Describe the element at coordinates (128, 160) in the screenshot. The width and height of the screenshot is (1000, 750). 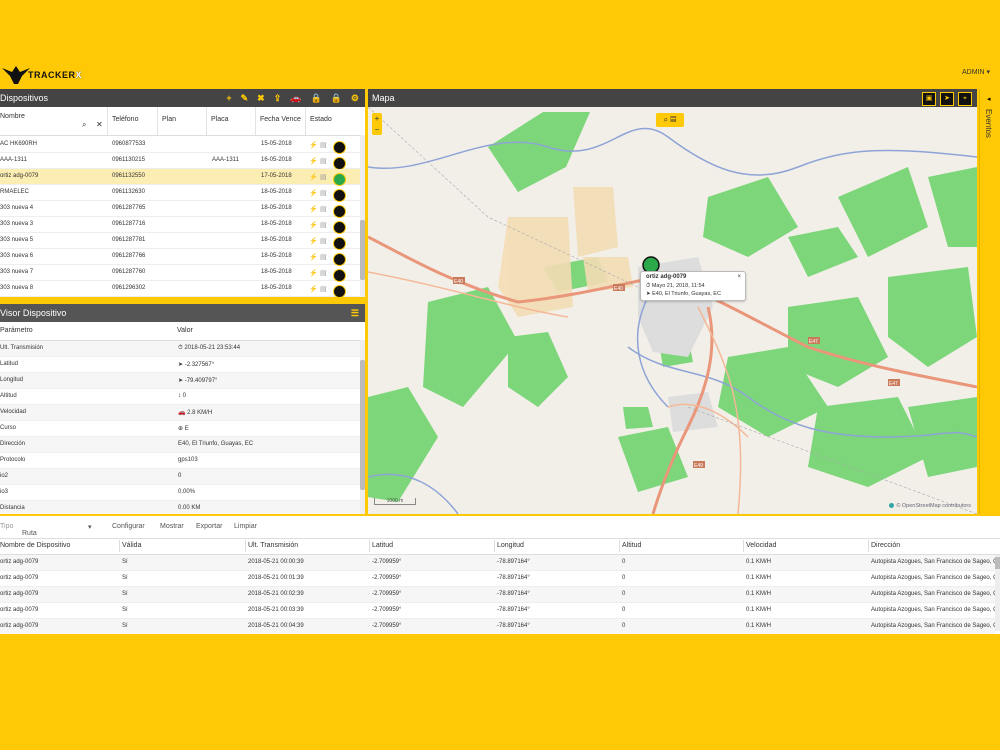
I see `device-phone: 0961130215` at that location.